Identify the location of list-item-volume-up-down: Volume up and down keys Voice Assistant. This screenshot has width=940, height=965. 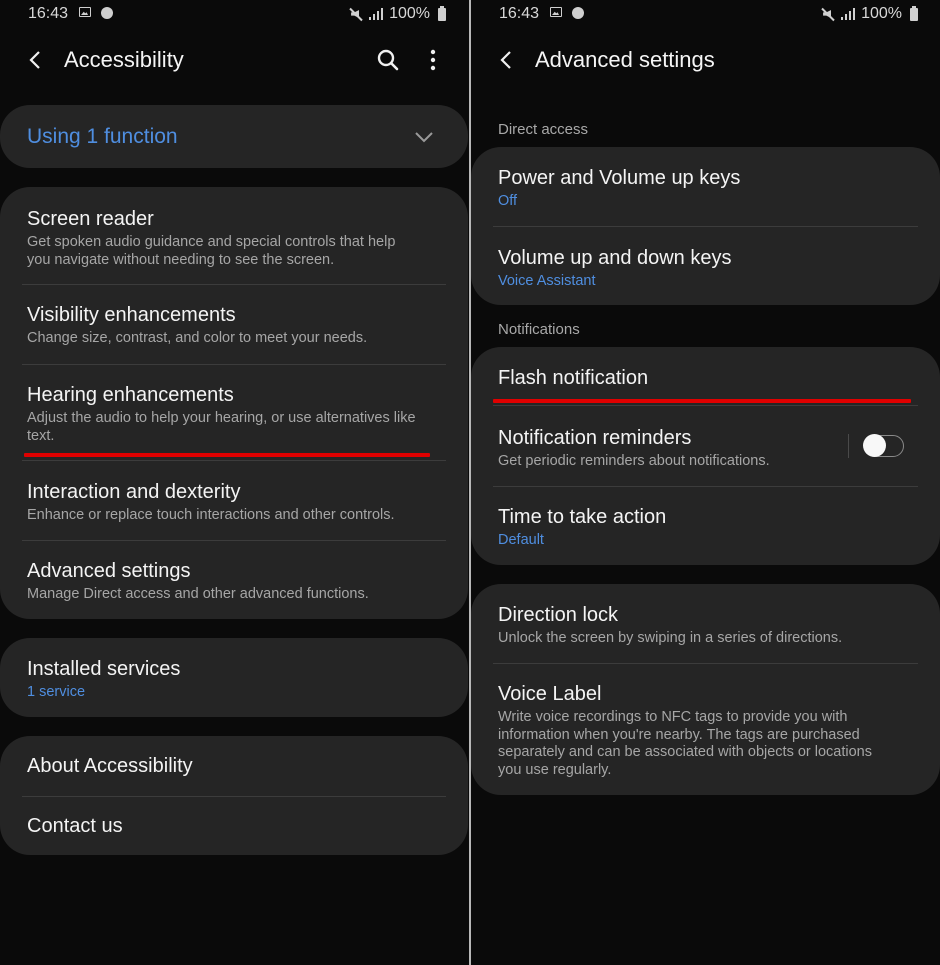
(705, 268).